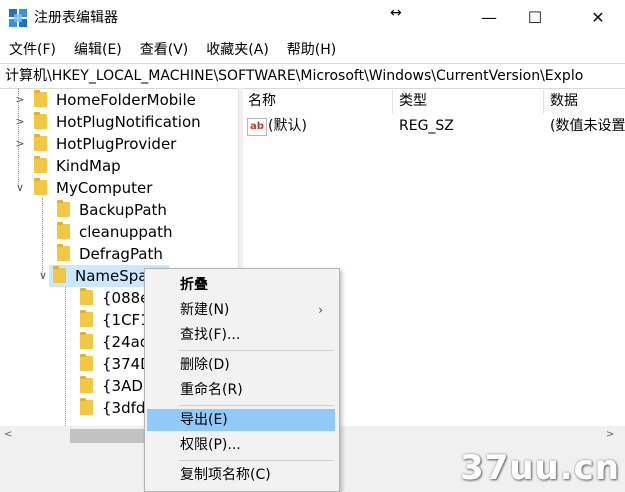  What do you see at coordinates (110, 436) in the screenshot?
I see `scroll-thumb` at bounding box center [110, 436].